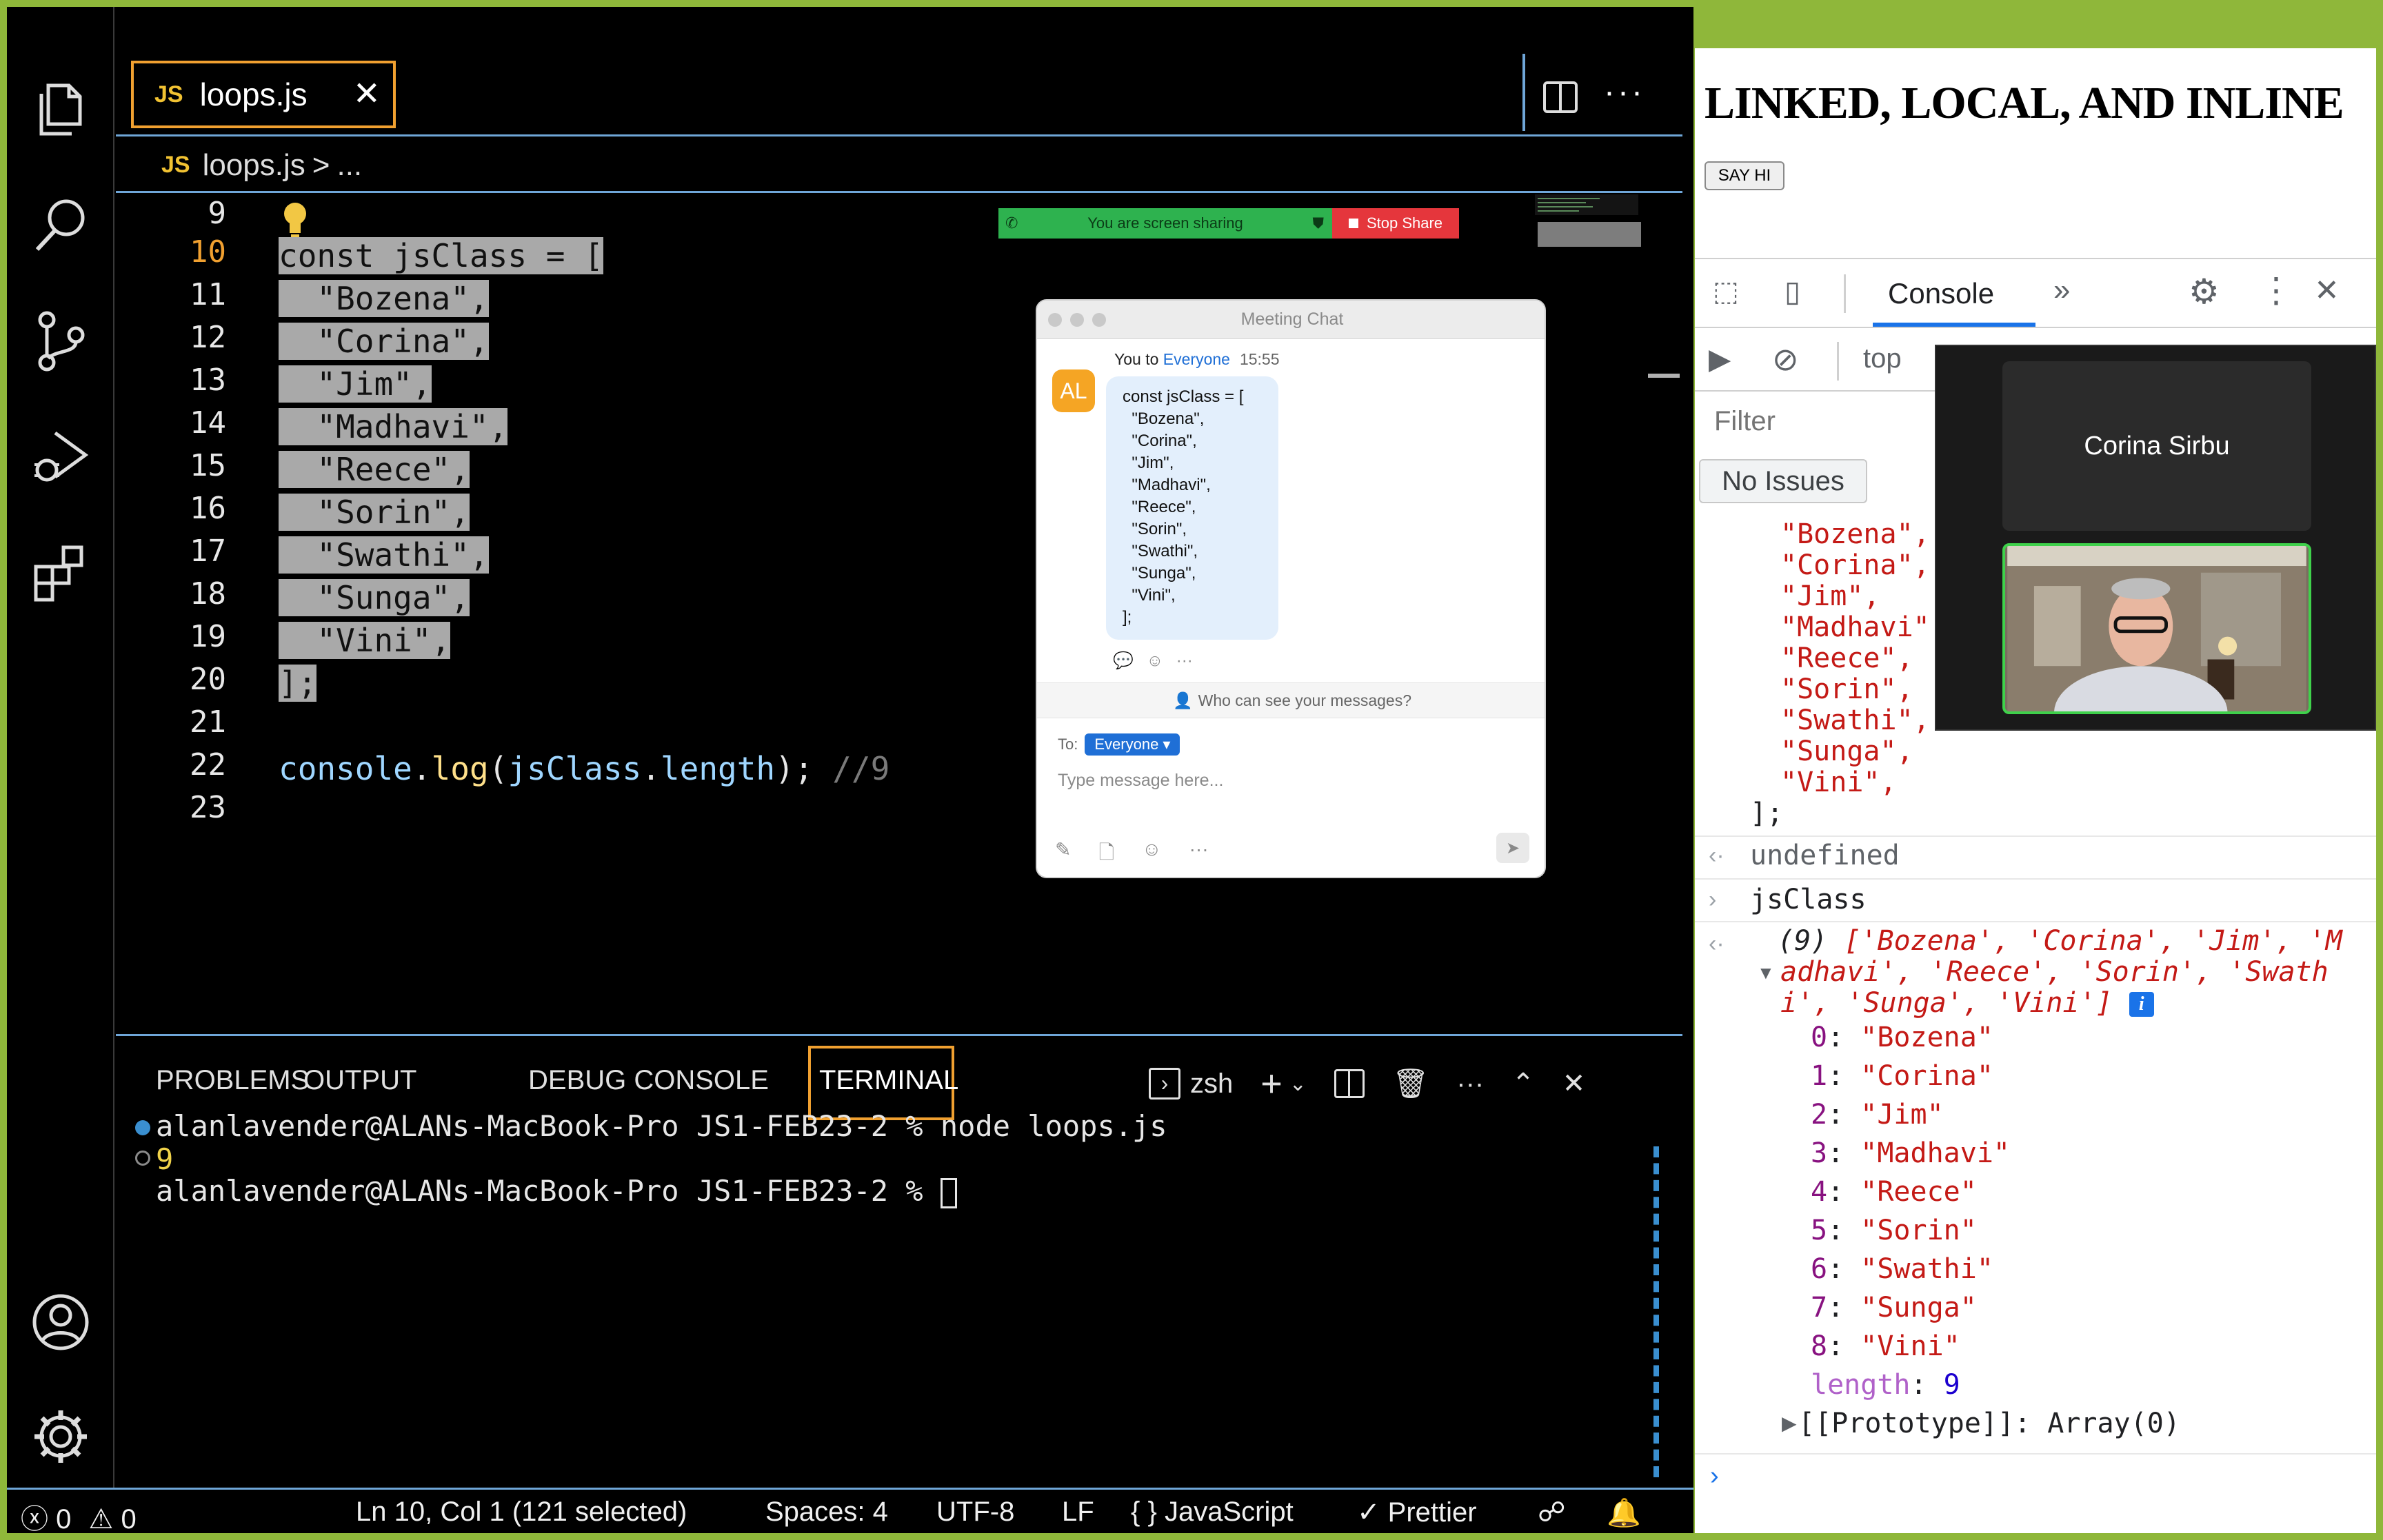 Image resolution: width=2383 pixels, height=1540 pixels. Describe the element at coordinates (1285, 781) in the screenshot. I see `chat-message-input` at that location.